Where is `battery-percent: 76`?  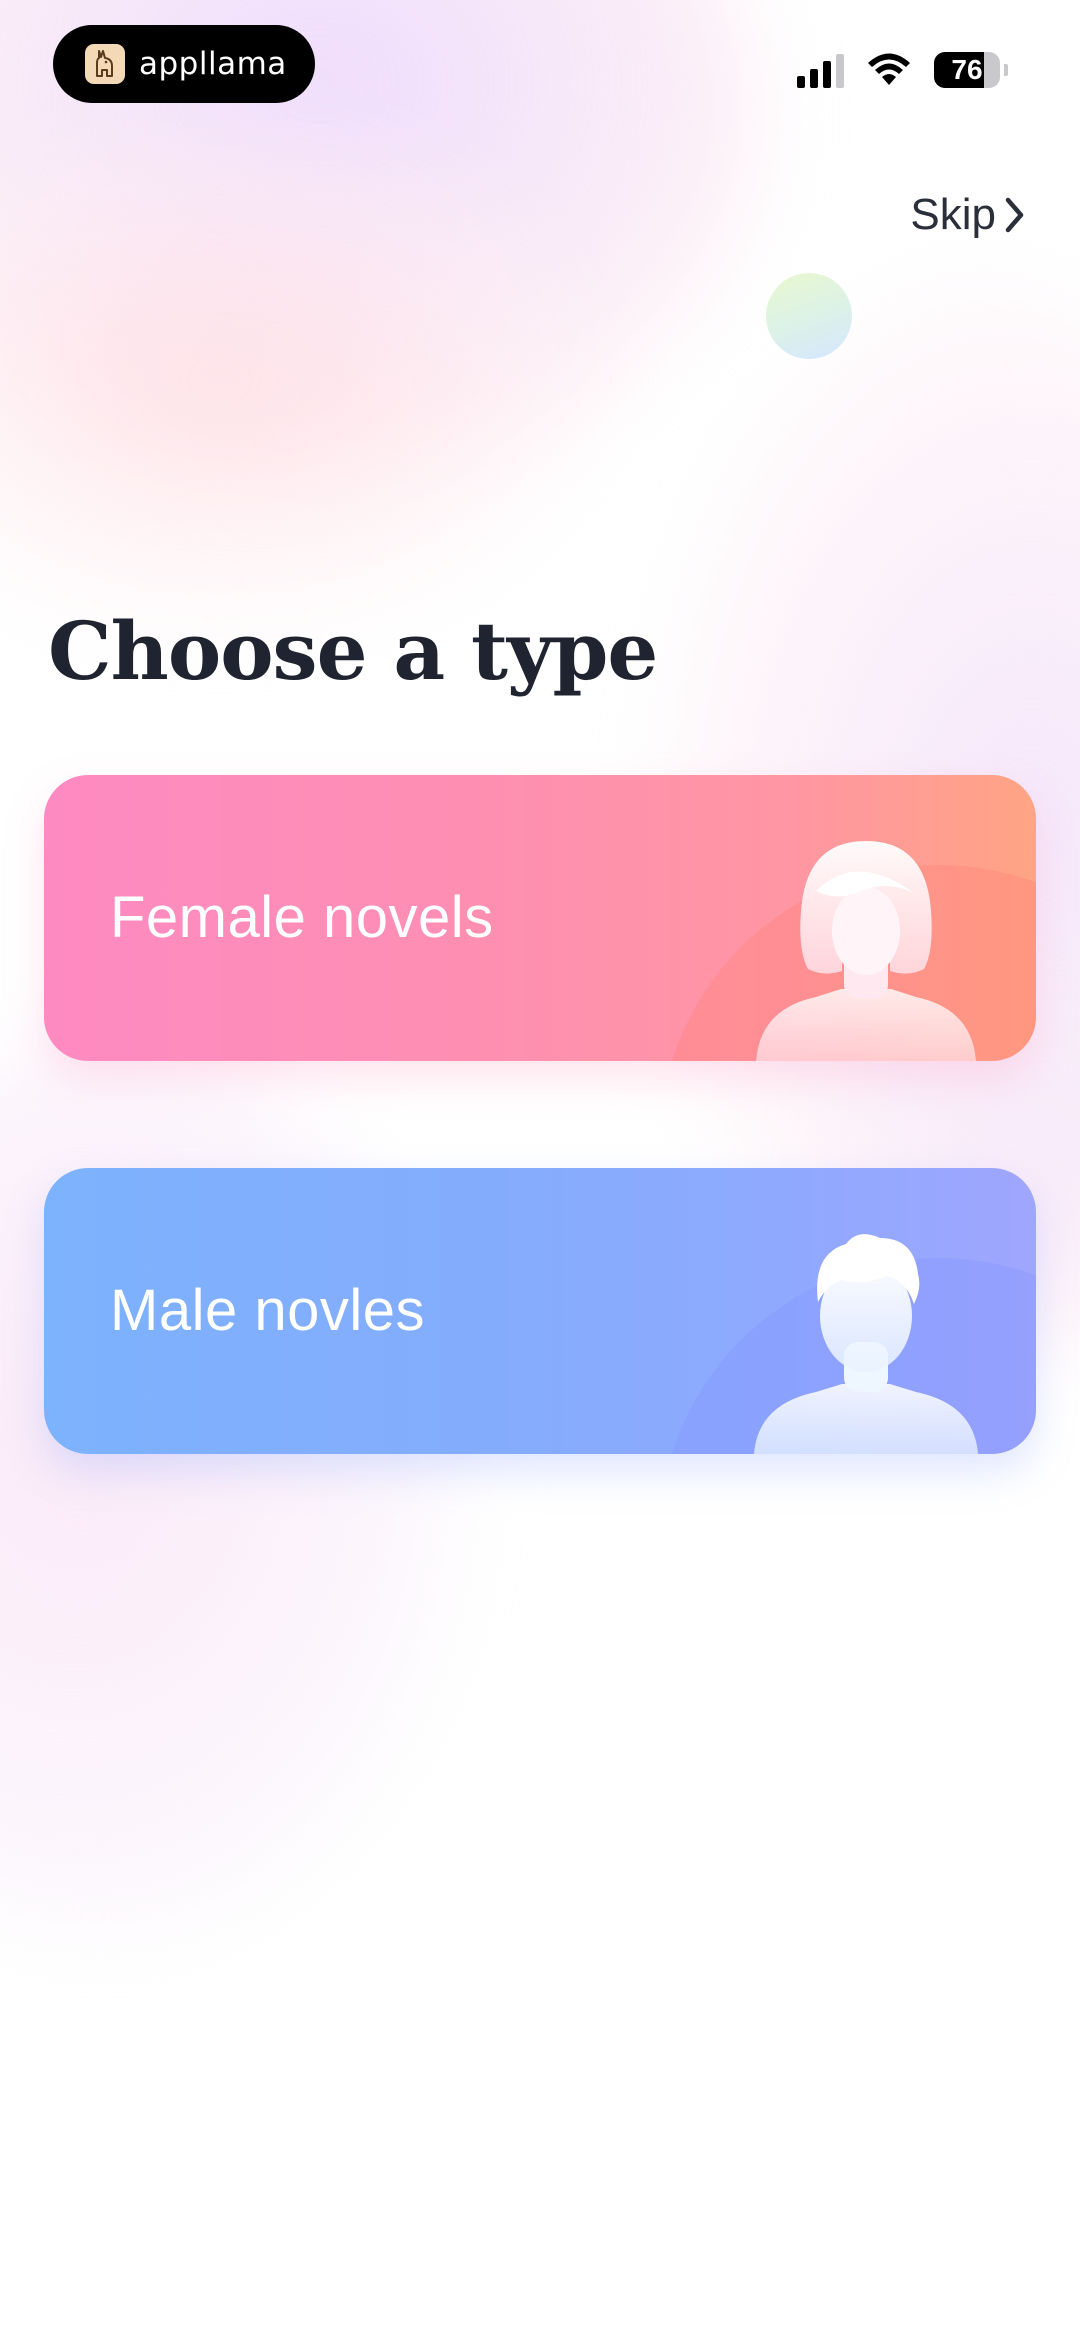
battery-percent: 76 is located at coordinates (967, 69).